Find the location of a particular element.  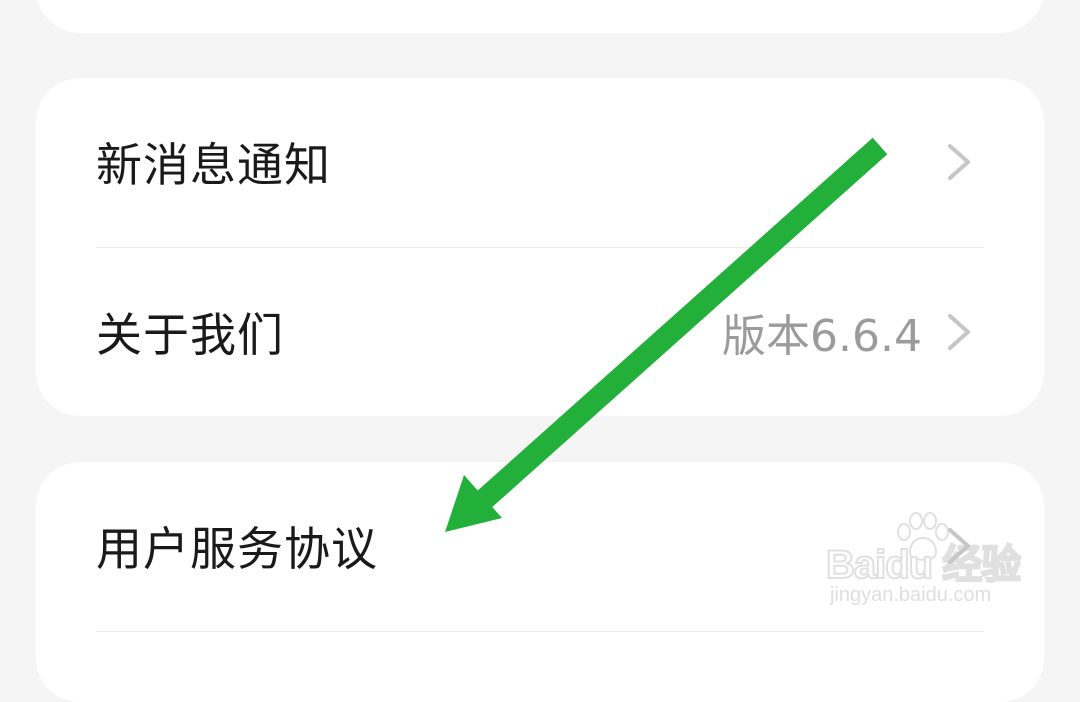

row-divider is located at coordinates (540, 631).